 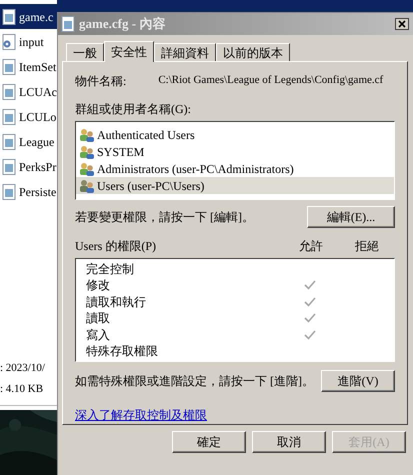 I want to click on deny-header: 拒絕, so click(x=367, y=246).